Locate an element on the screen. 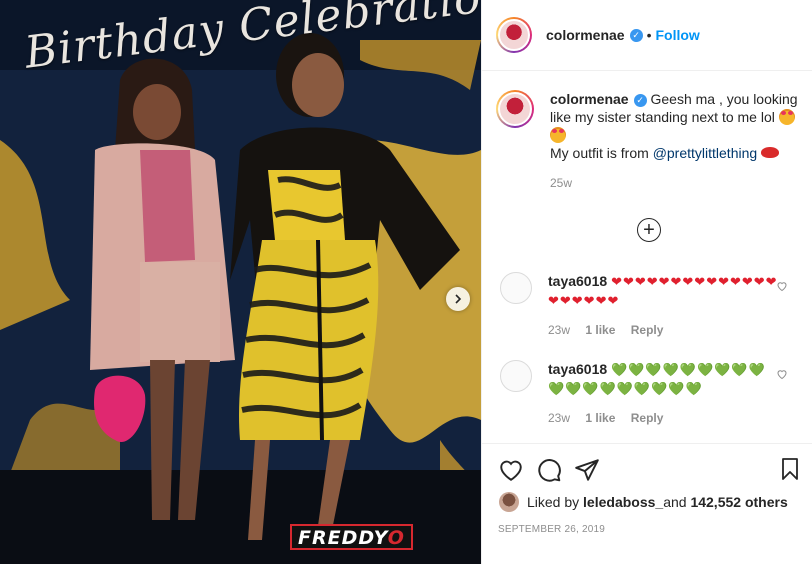 The width and height of the screenshot is (812, 564). post-date: SEPTEMBER 26, 2019 is located at coordinates (647, 523).